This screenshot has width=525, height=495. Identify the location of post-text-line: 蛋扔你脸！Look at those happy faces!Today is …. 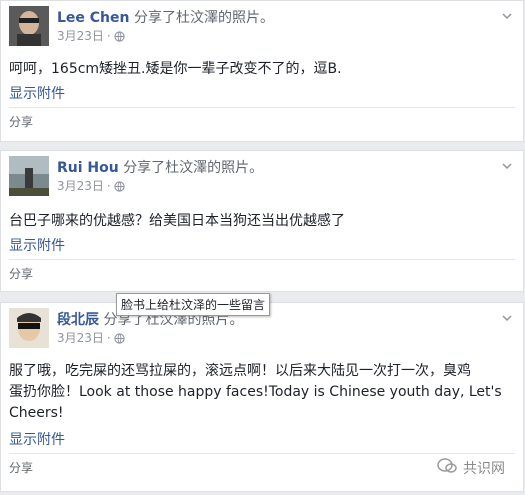
(255, 392).